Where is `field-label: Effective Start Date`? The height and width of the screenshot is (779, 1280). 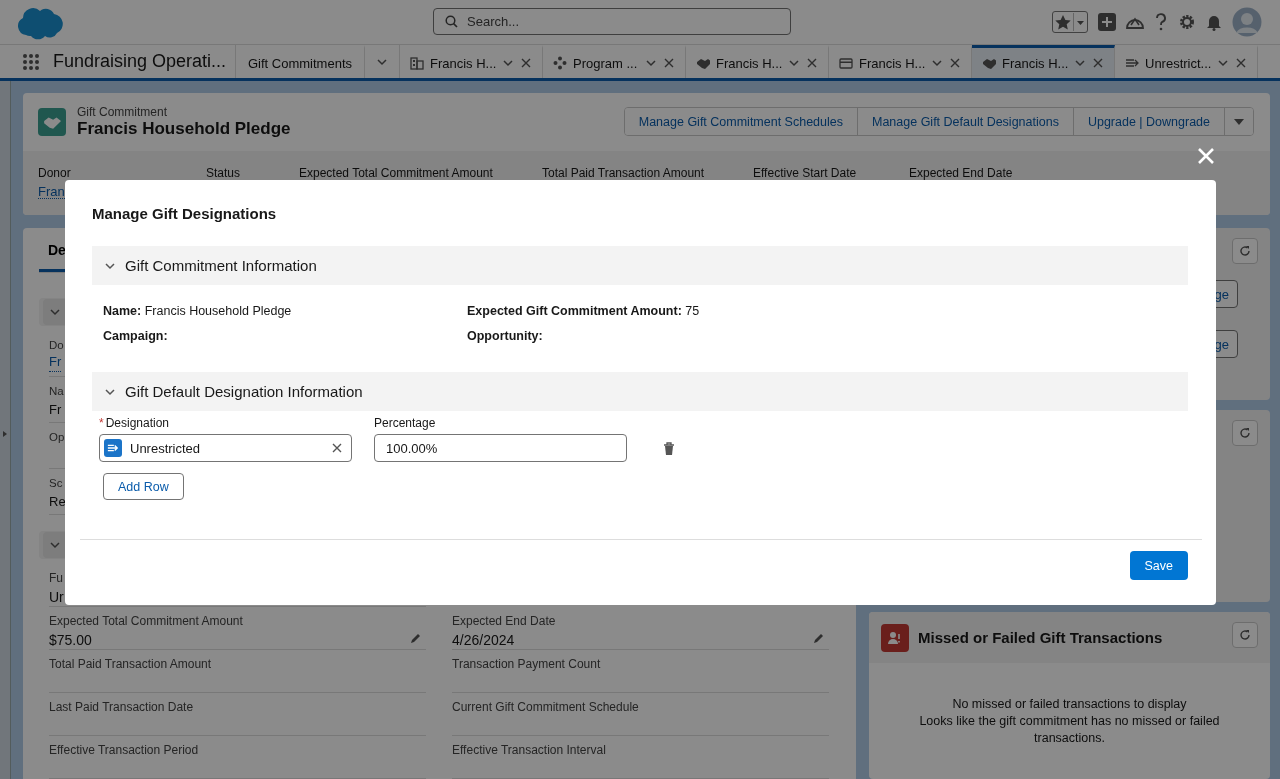
field-label: Effective Start Date is located at coordinates (805, 173).